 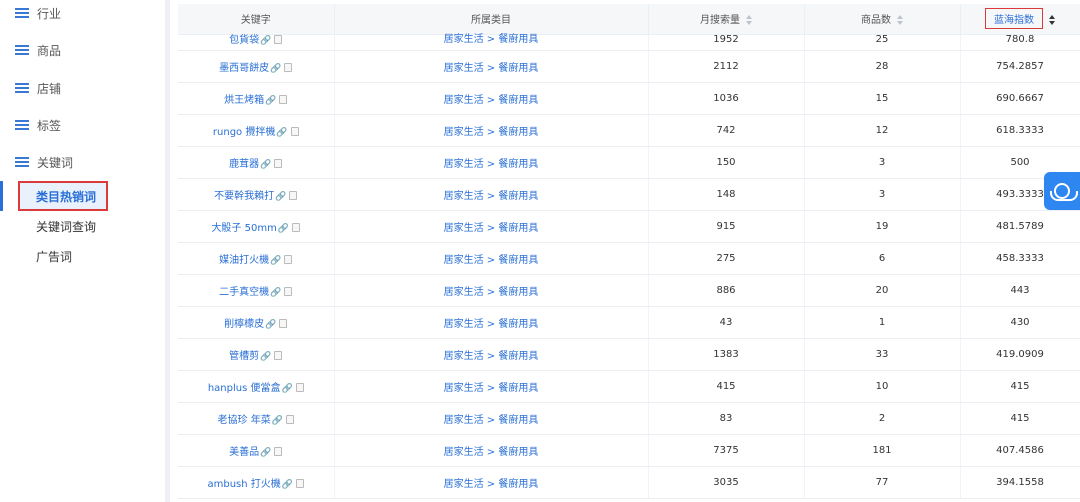 What do you see at coordinates (54, 256) in the screenshot?
I see `sidebar-subitem-ad-words: 广告词` at bounding box center [54, 256].